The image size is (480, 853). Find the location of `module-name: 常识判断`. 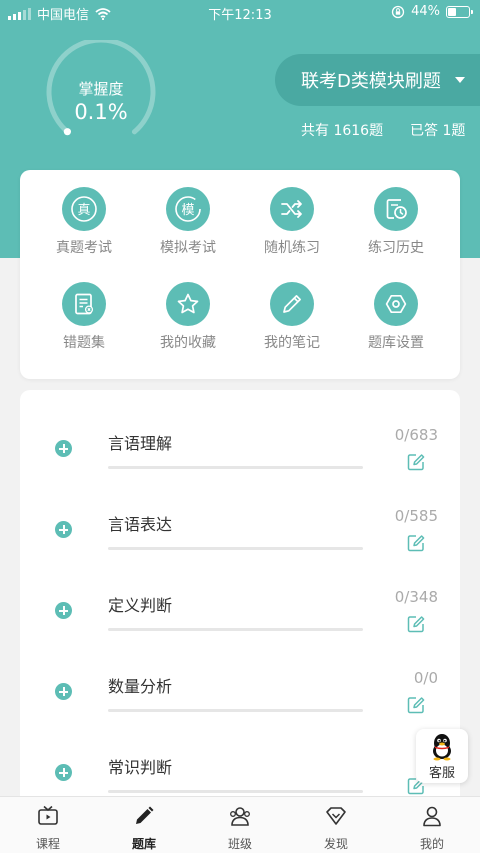

module-name: 常识判断 is located at coordinates (140, 767).